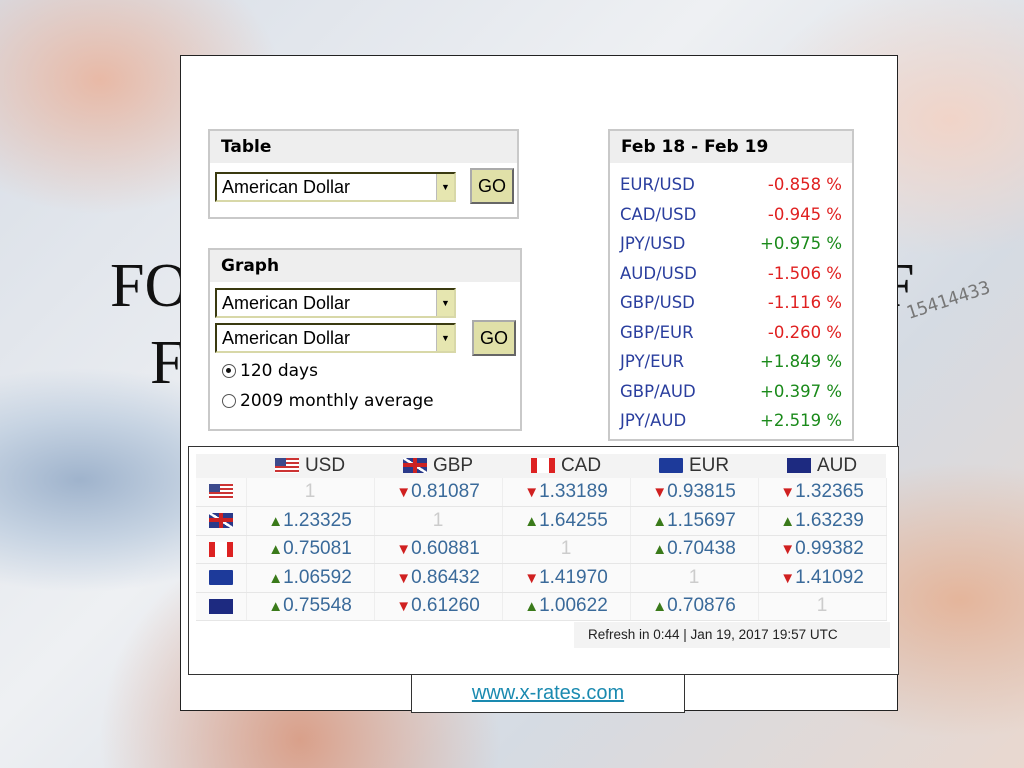 The width and height of the screenshot is (1024, 768). I want to click on change-percent: +1.849 %, so click(801, 361).